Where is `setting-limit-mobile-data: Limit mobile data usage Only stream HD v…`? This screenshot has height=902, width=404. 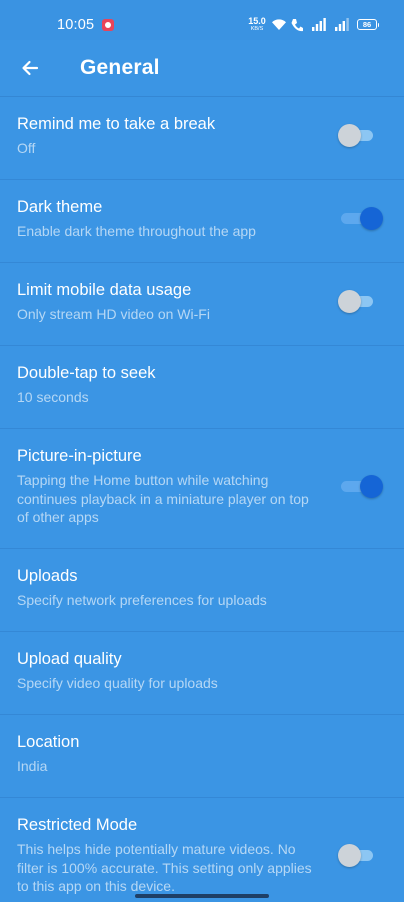 setting-limit-mobile-data: Limit mobile data usage Only stream HD v… is located at coordinates (202, 304).